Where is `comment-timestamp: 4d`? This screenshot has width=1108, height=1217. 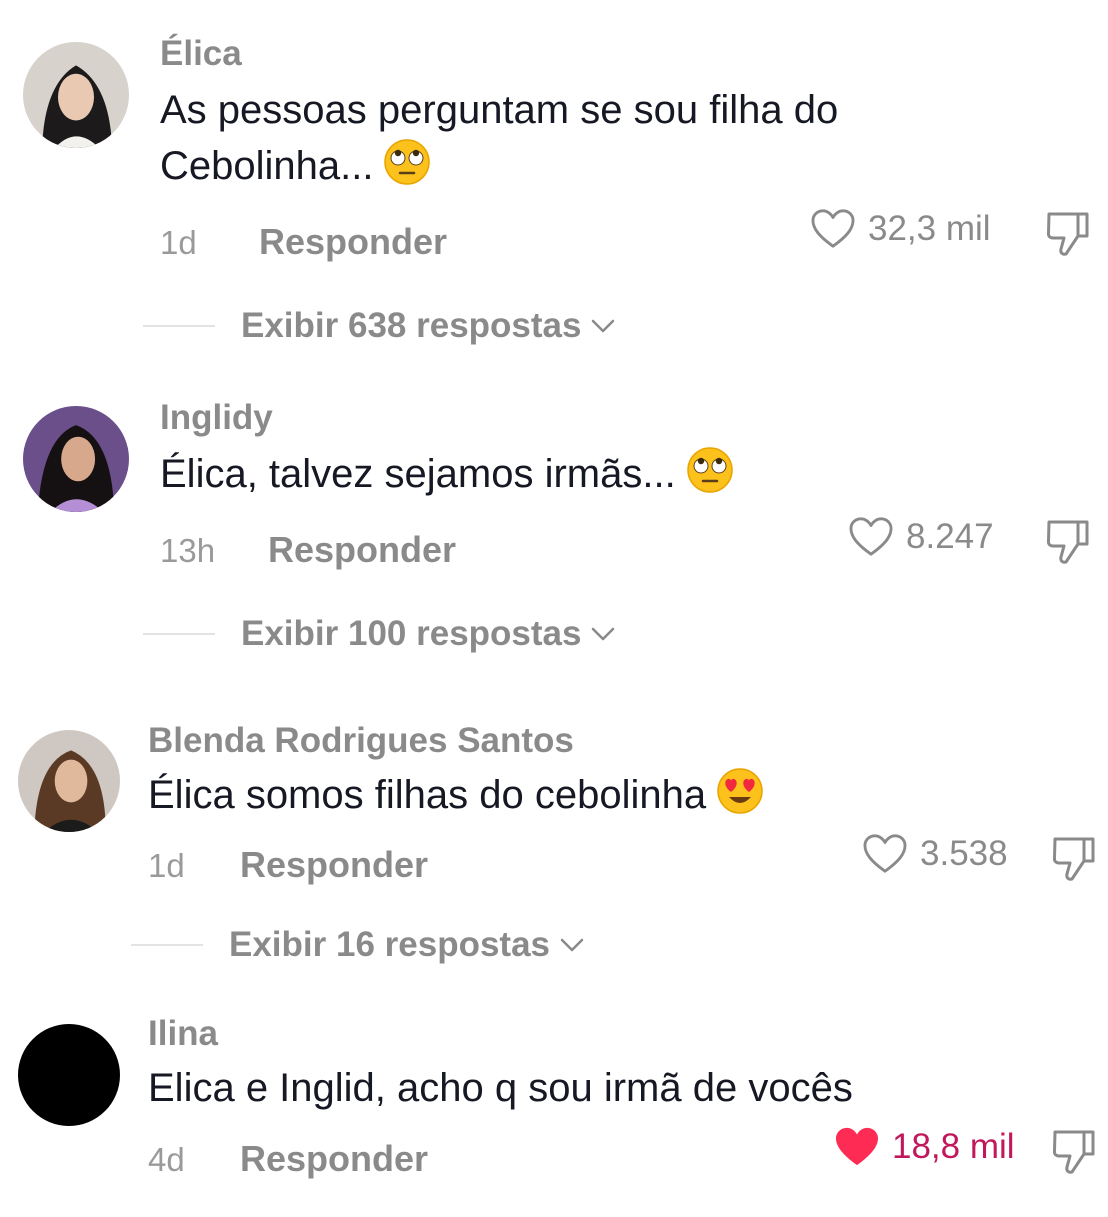 comment-timestamp: 4d is located at coordinates (166, 1159).